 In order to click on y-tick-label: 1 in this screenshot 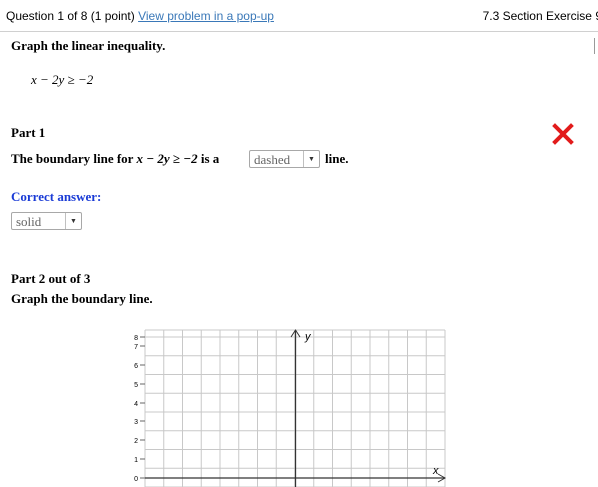, I will do `click(136, 460)`.